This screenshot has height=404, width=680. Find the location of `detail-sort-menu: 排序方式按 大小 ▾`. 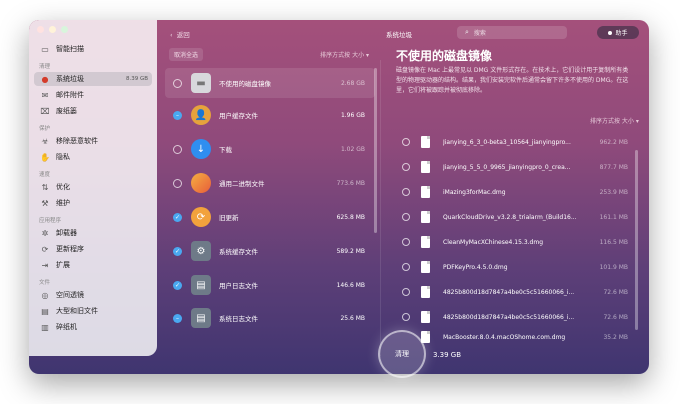

detail-sort-menu: 排序方式按 大小 ▾ is located at coordinates (614, 120).